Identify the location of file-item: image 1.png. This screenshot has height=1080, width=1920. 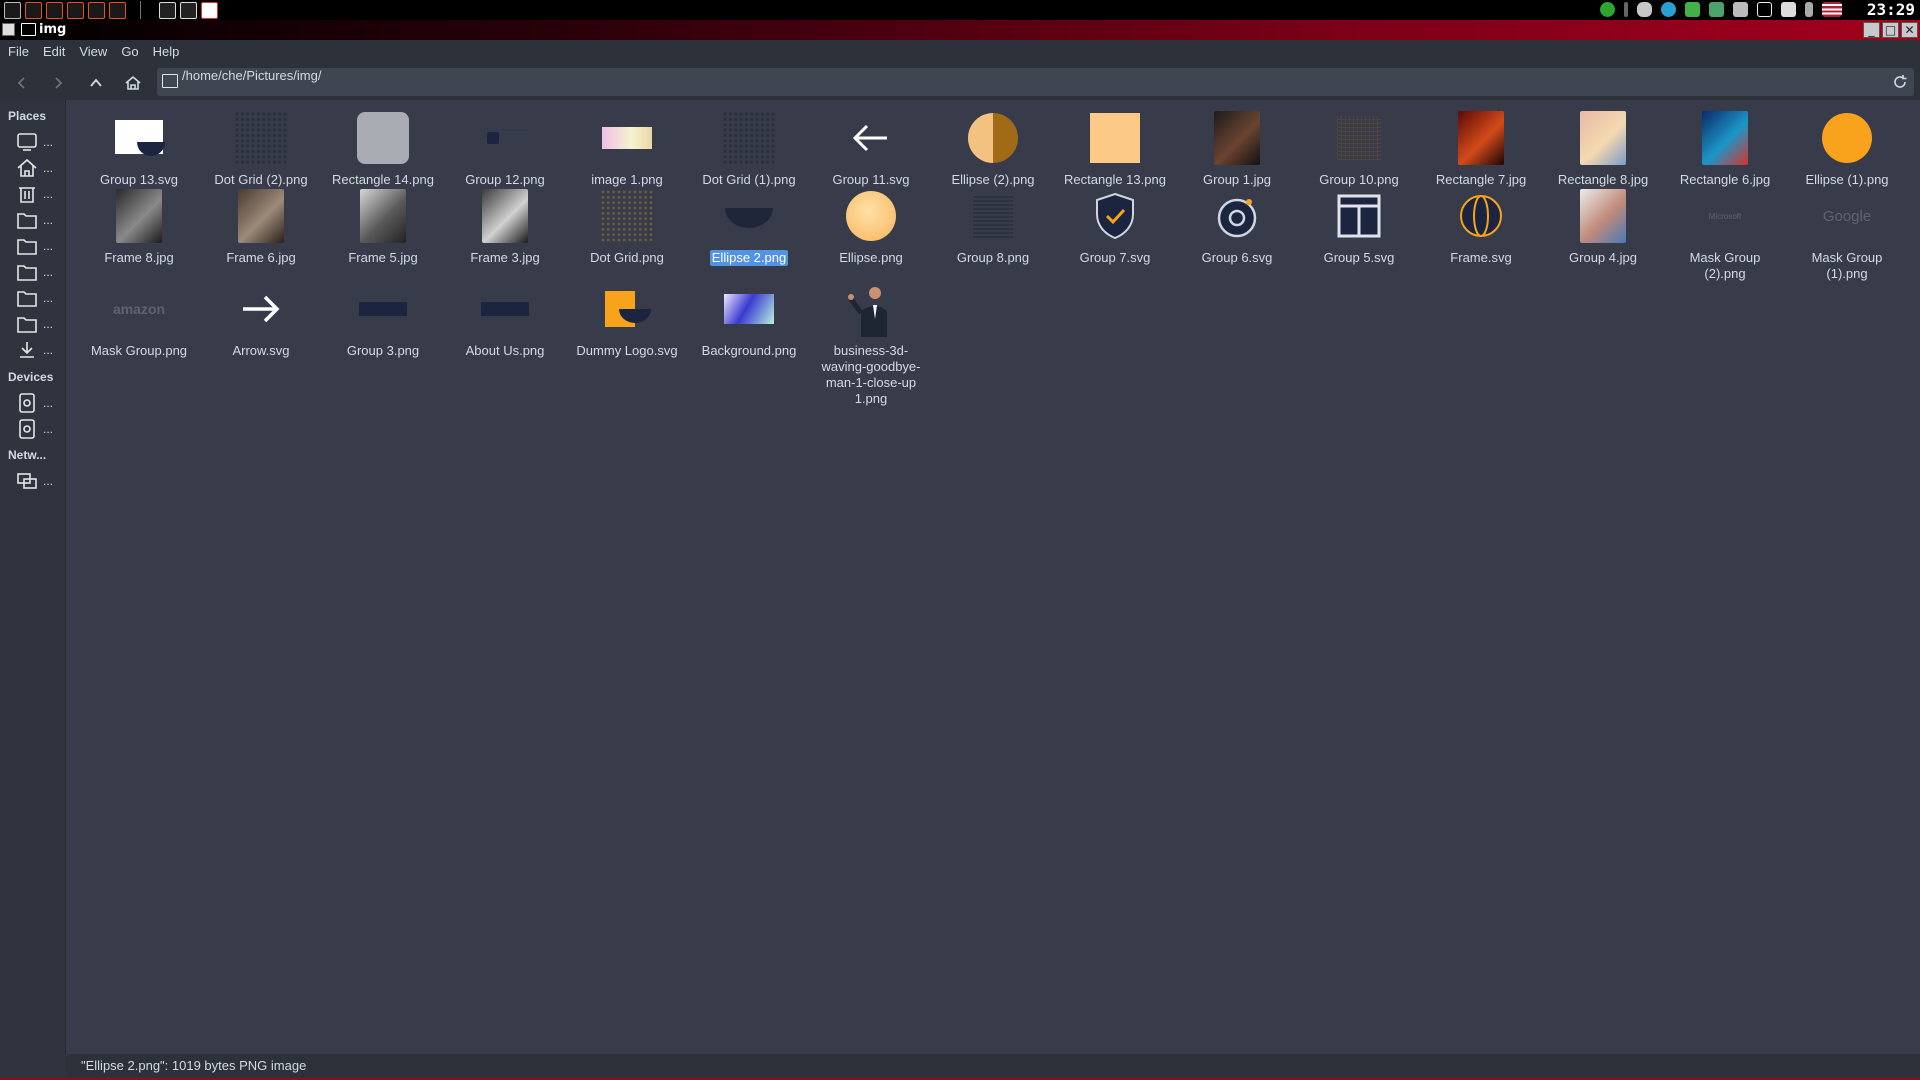
(627, 146).